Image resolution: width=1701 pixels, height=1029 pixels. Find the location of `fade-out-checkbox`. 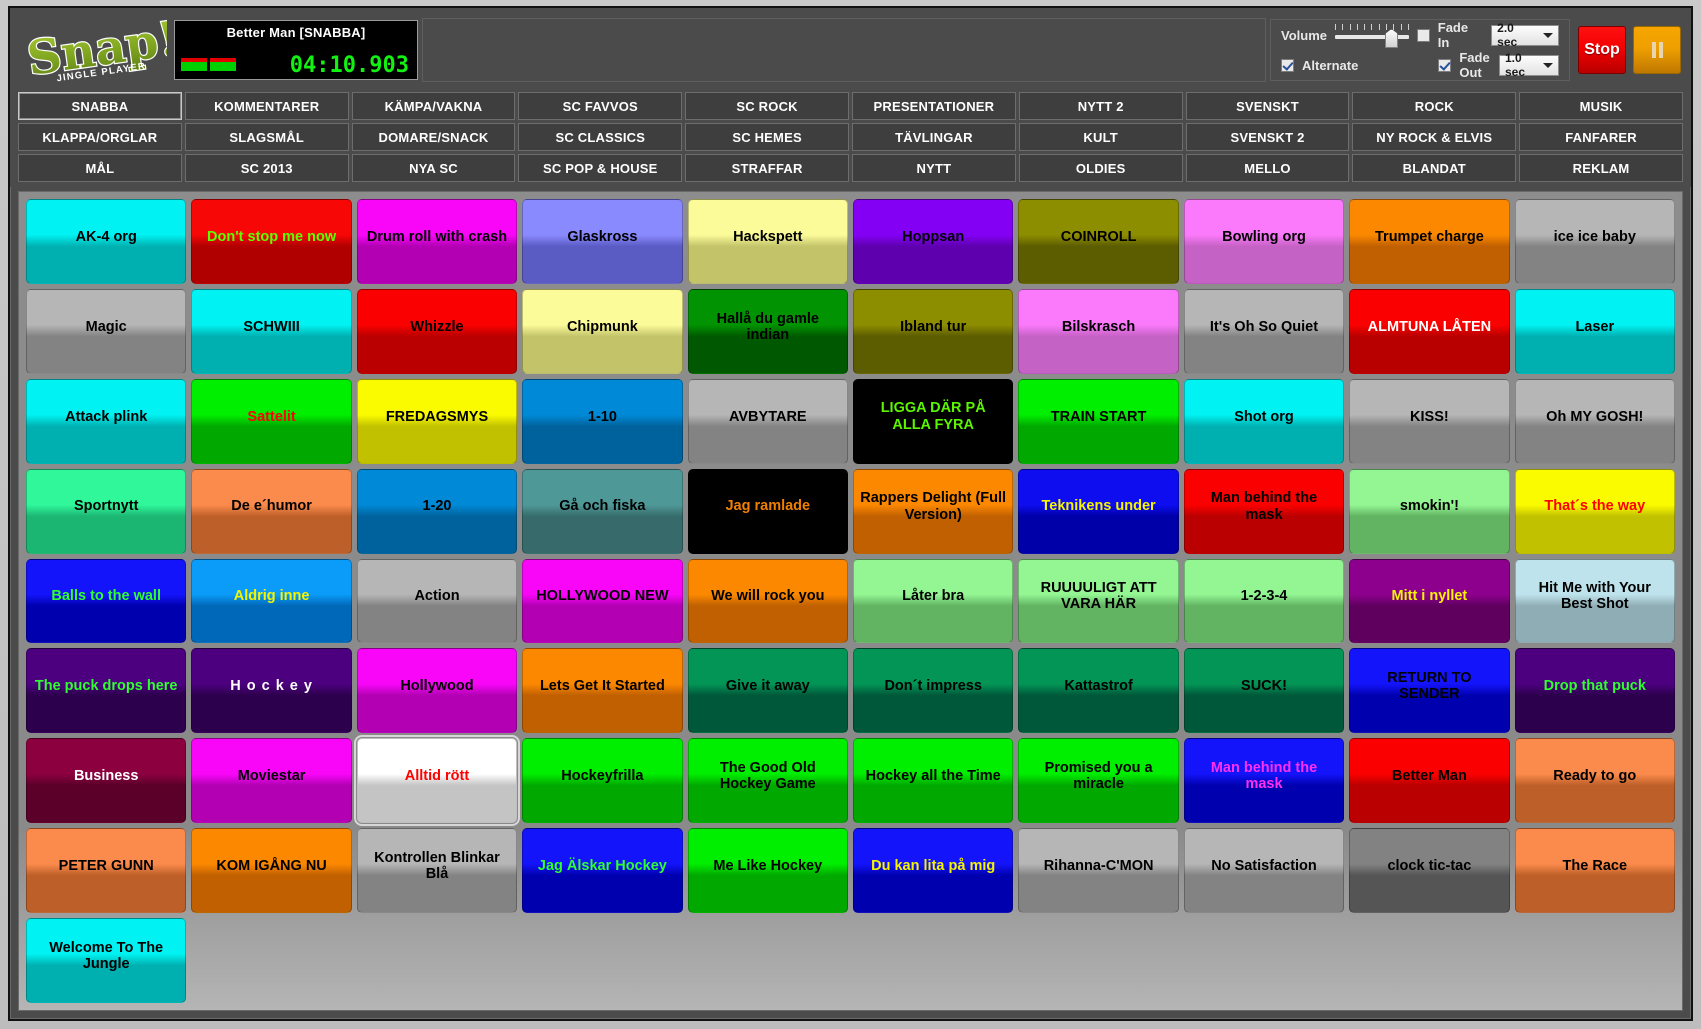

fade-out-checkbox is located at coordinates (1445, 65).